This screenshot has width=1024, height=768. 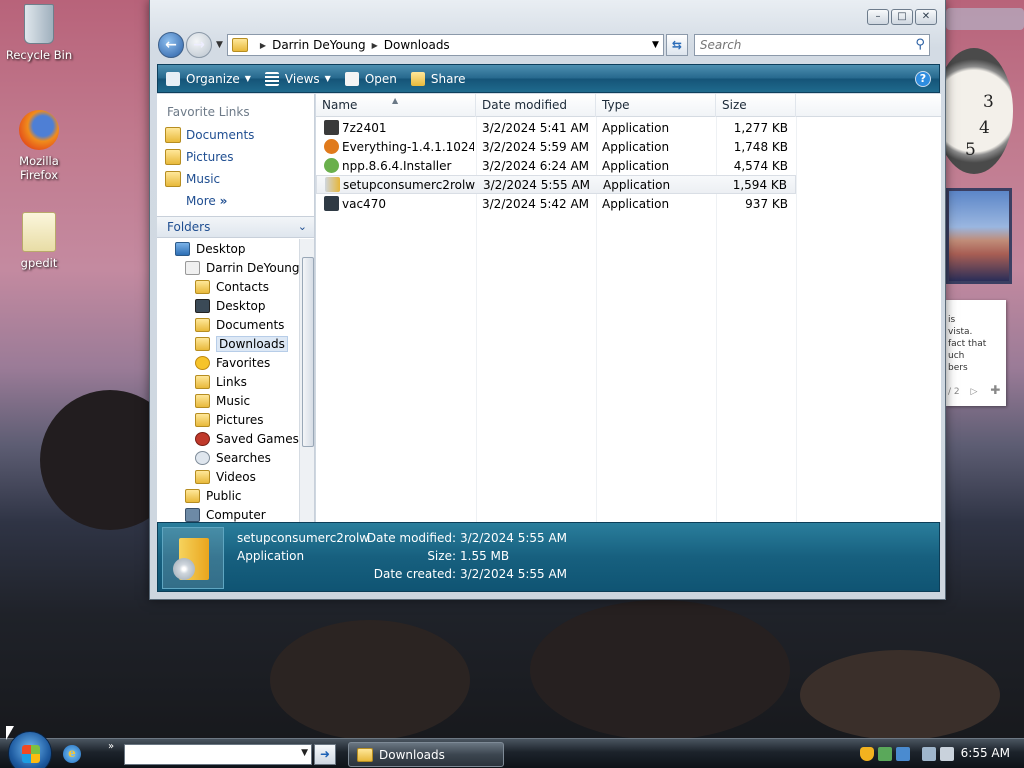 I want to click on vac-icon, so click(x=331, y=203).